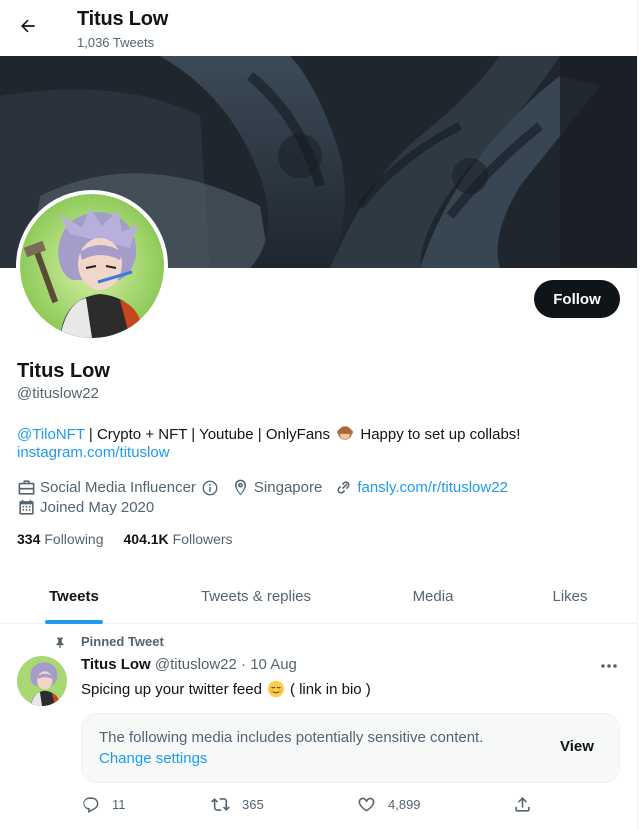  What do you see at coordinates (256, 596) in the screenshot?
I see `tab-tweets-replies: Tweets & replies` at bounding box center [256, 596].